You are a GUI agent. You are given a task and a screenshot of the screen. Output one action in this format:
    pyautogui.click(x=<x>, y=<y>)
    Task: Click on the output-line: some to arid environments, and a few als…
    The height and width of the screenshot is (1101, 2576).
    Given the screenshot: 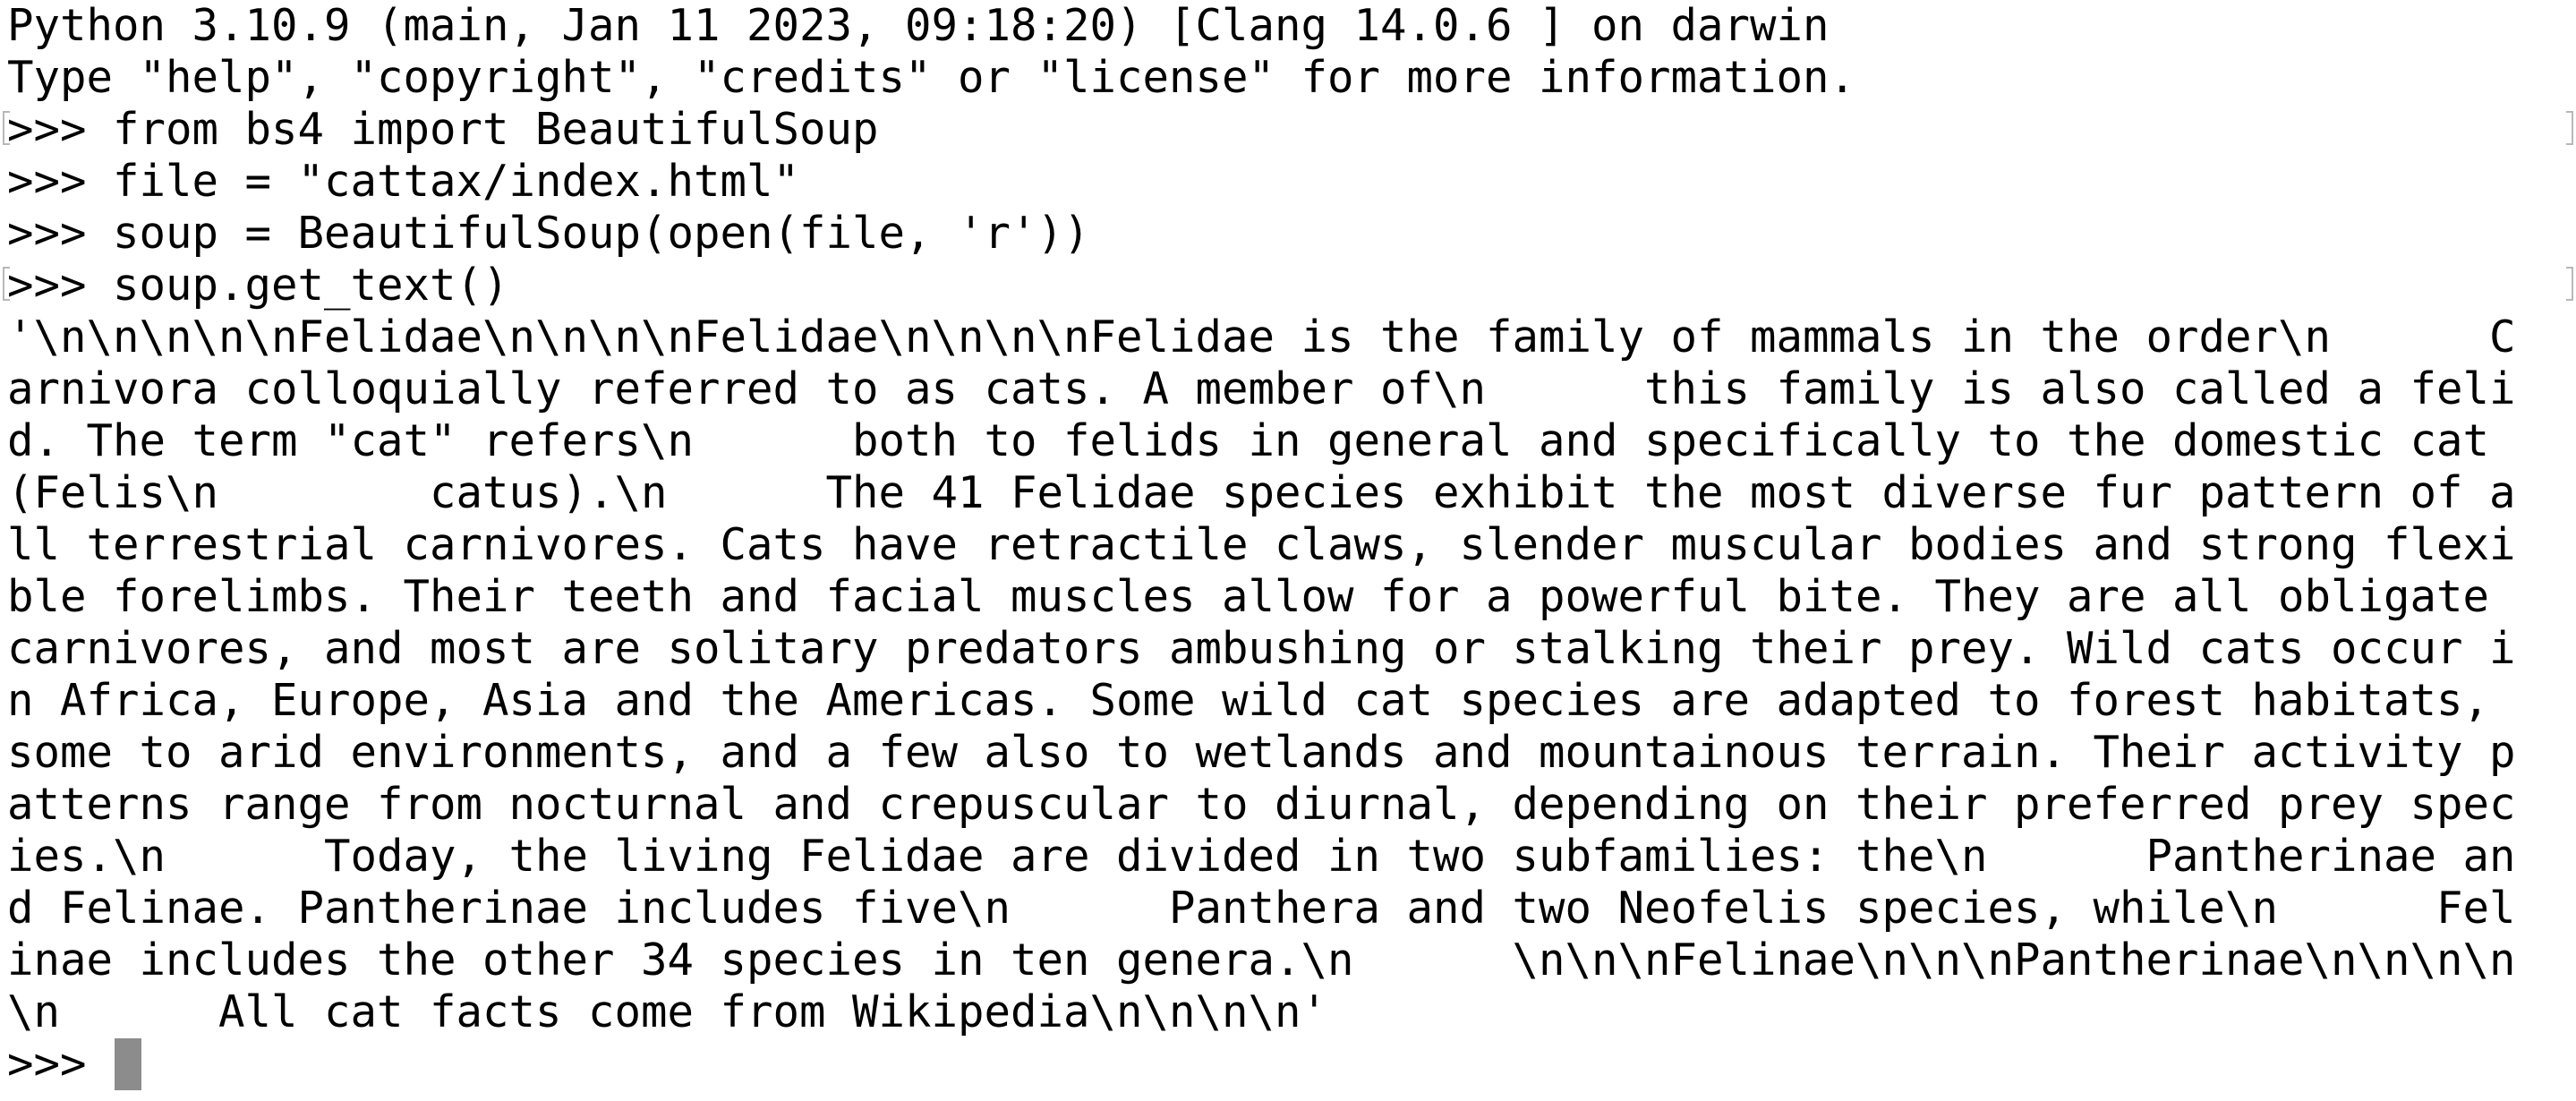 What is the action you would take?
    pyautogui.click(x=1261, y=752)
    